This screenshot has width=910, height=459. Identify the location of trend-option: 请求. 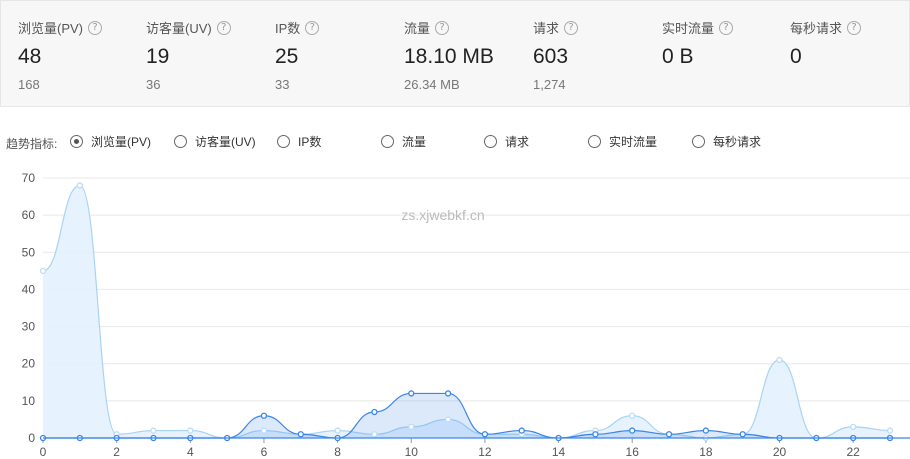
(506, 141).